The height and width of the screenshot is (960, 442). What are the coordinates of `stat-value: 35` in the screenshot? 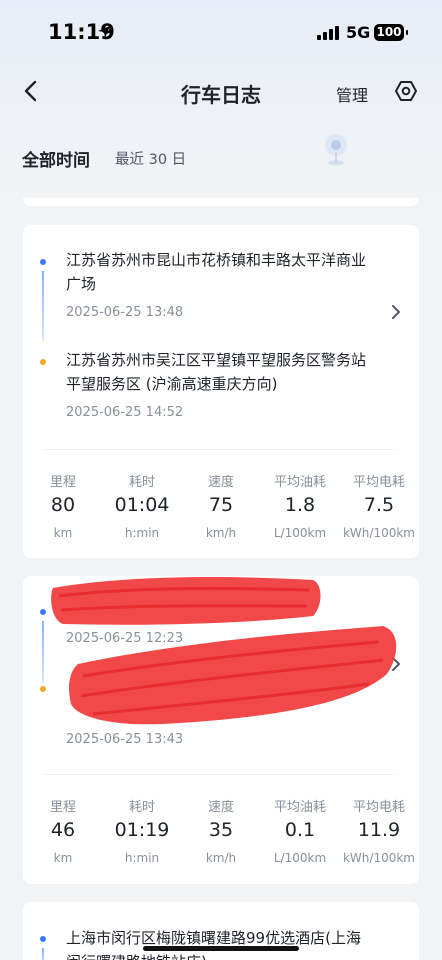 It's located at (221, 830).